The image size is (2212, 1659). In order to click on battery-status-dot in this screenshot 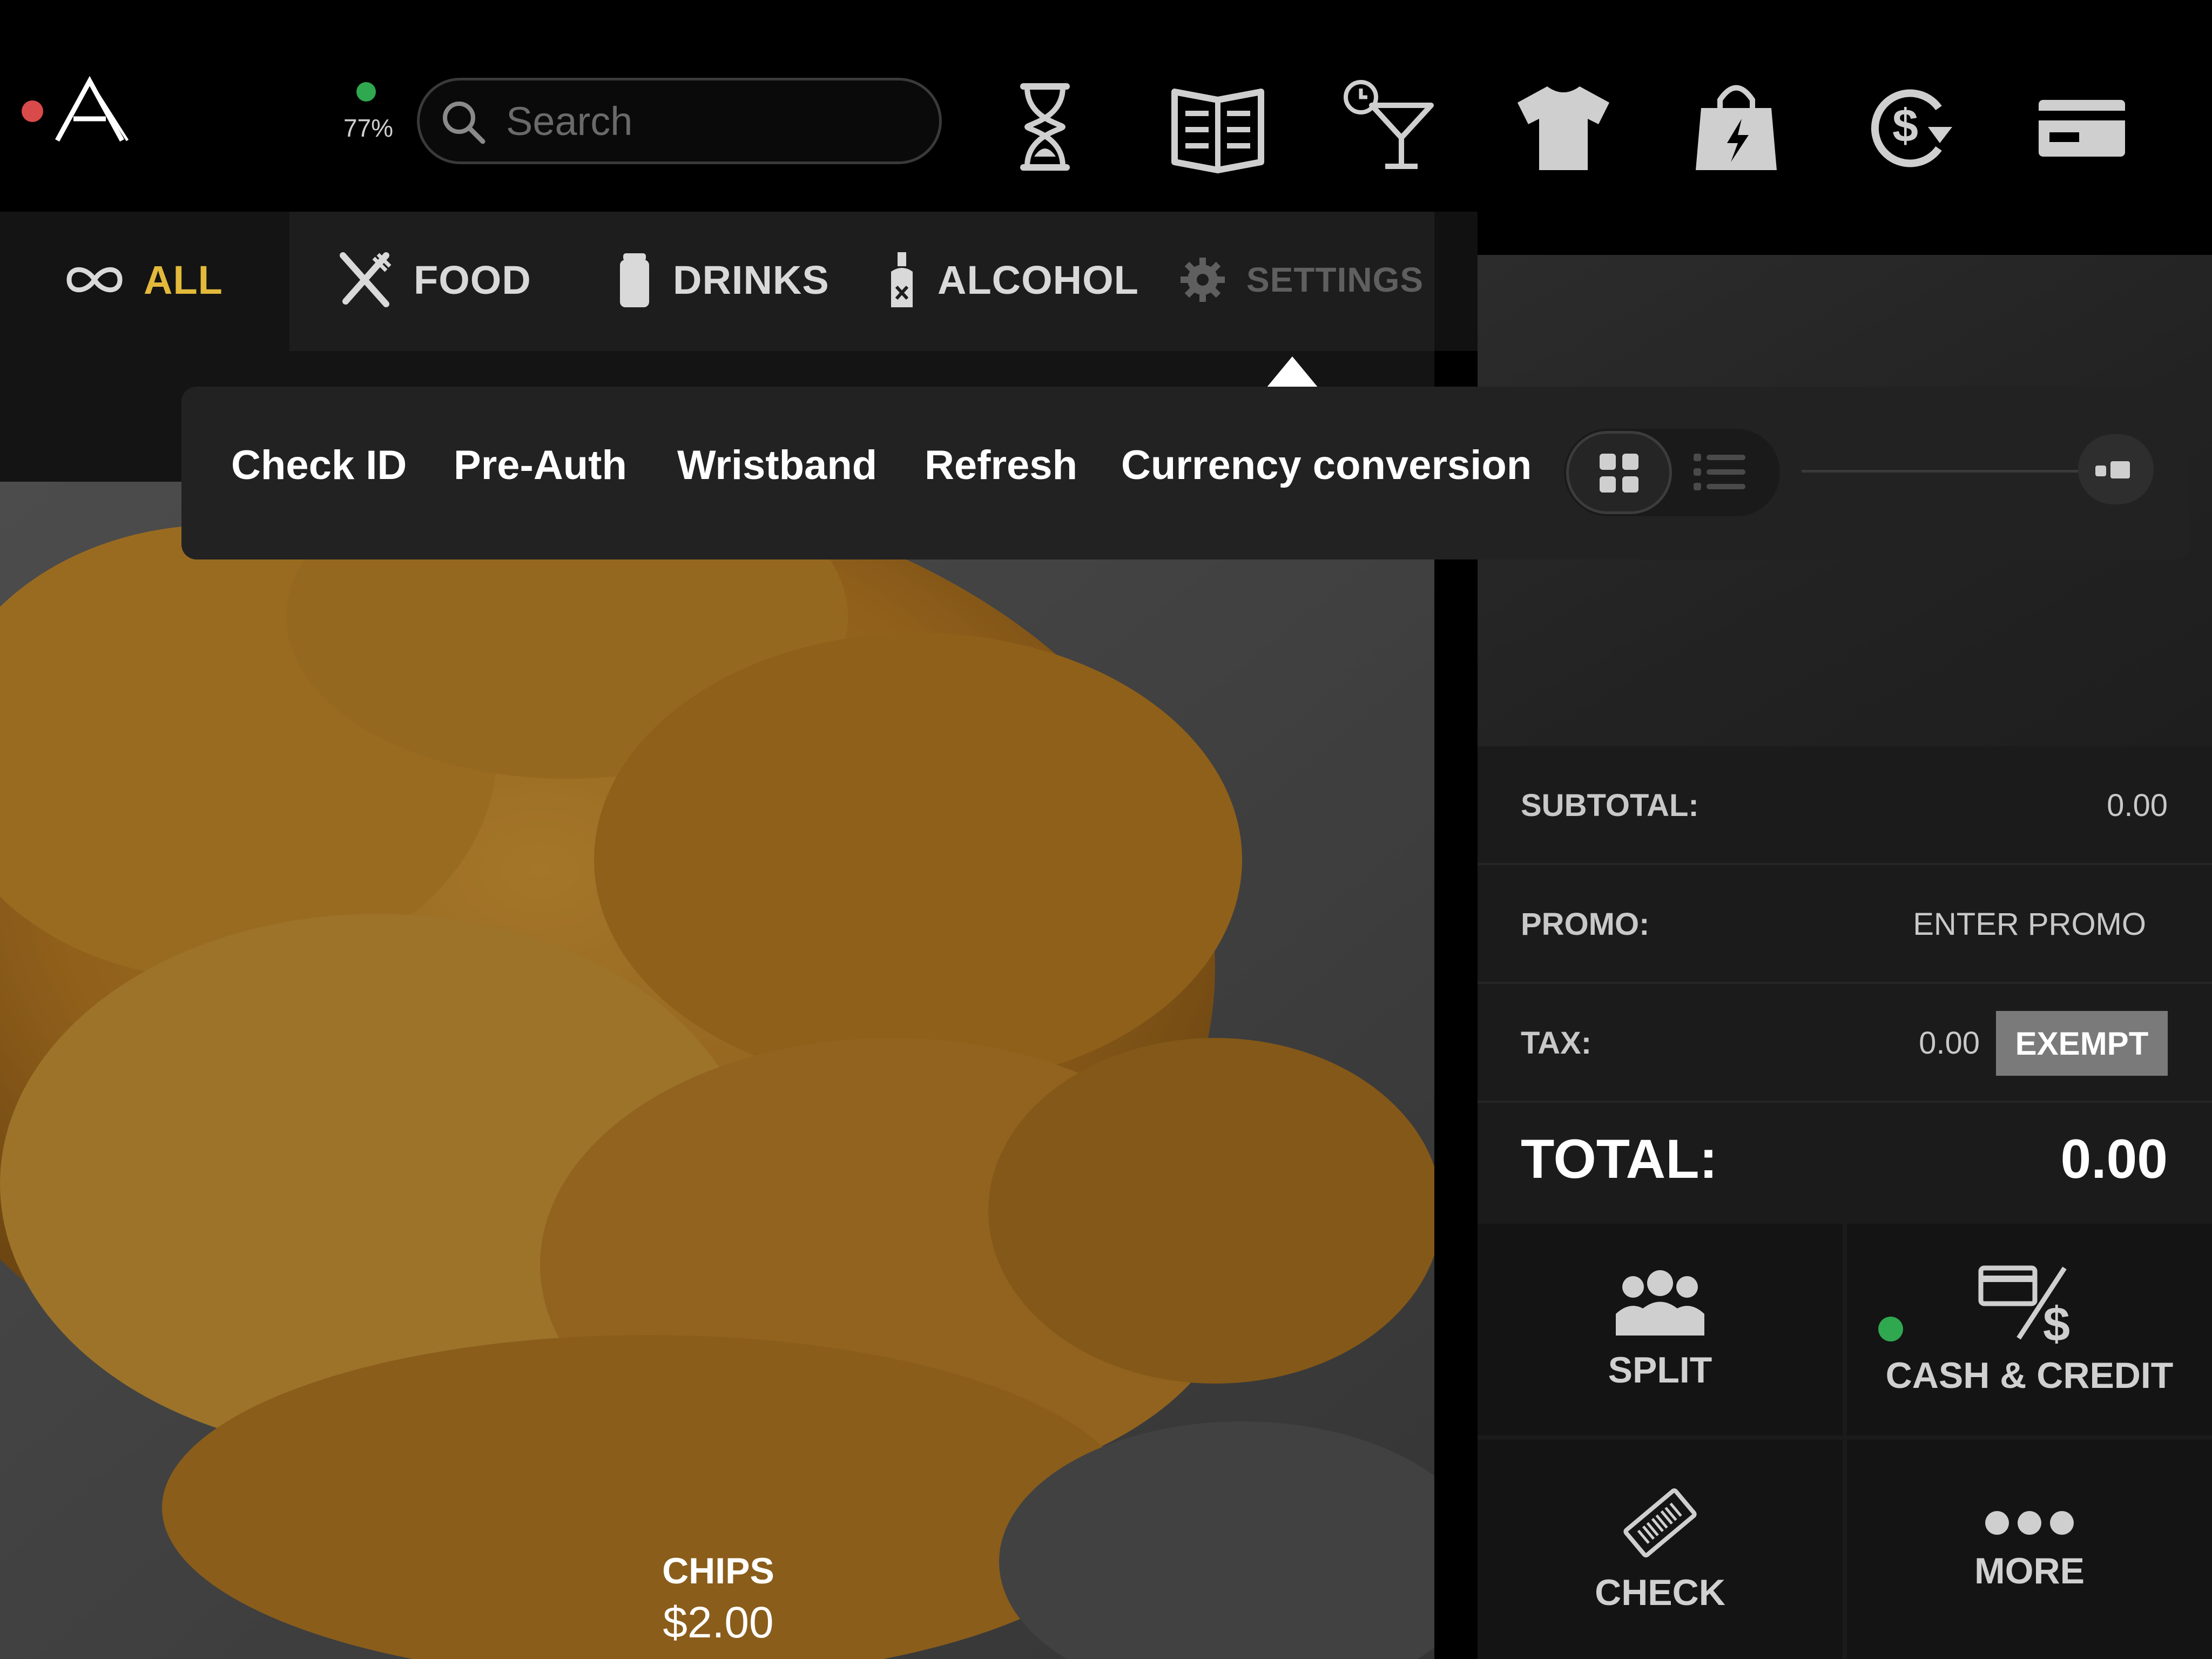, I will do `click(366, 92)`.